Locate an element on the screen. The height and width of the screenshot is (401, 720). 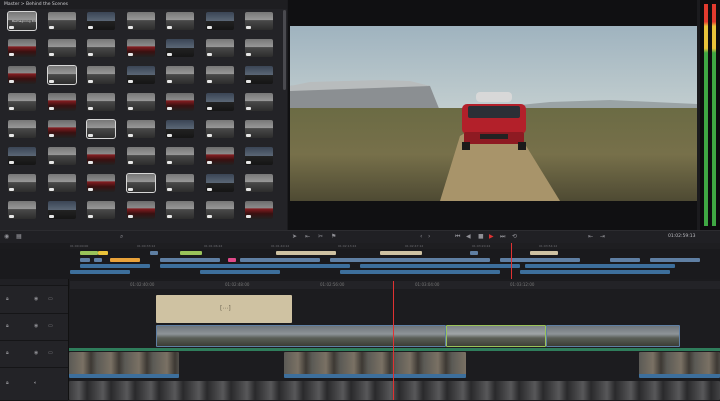
flag-icon: ⚑ is located at coordinates (333, 236).